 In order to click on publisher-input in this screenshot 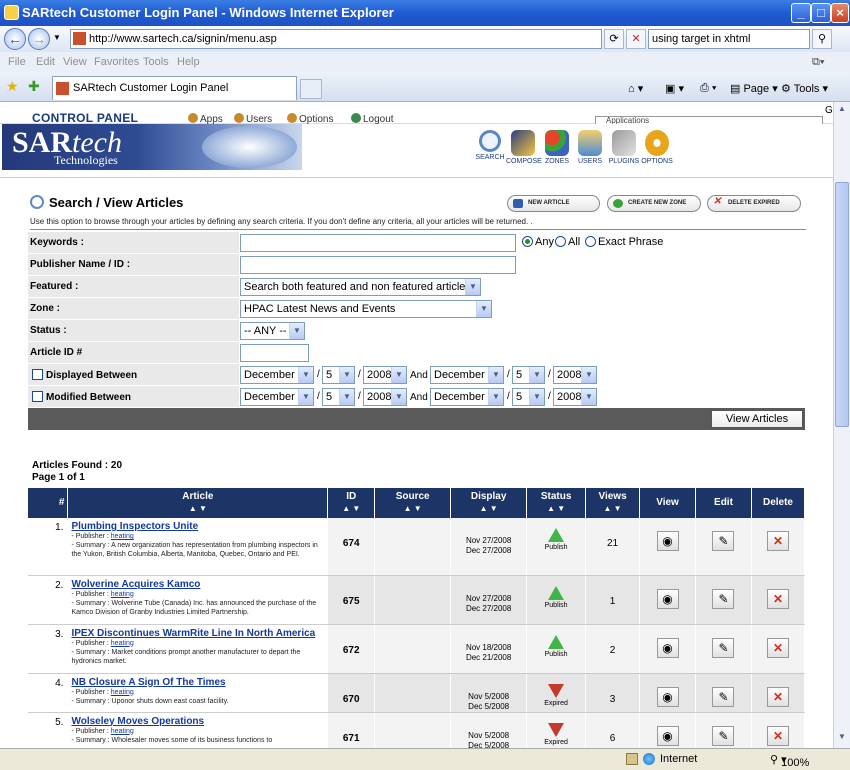, I will do `click(378, 265)`.